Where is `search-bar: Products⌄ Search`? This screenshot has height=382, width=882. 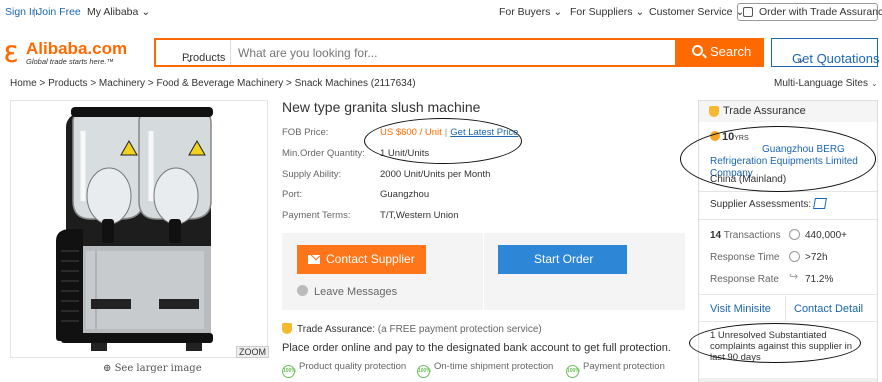
search-bar: Products⌄ Search is located at coordinates (459, 52).